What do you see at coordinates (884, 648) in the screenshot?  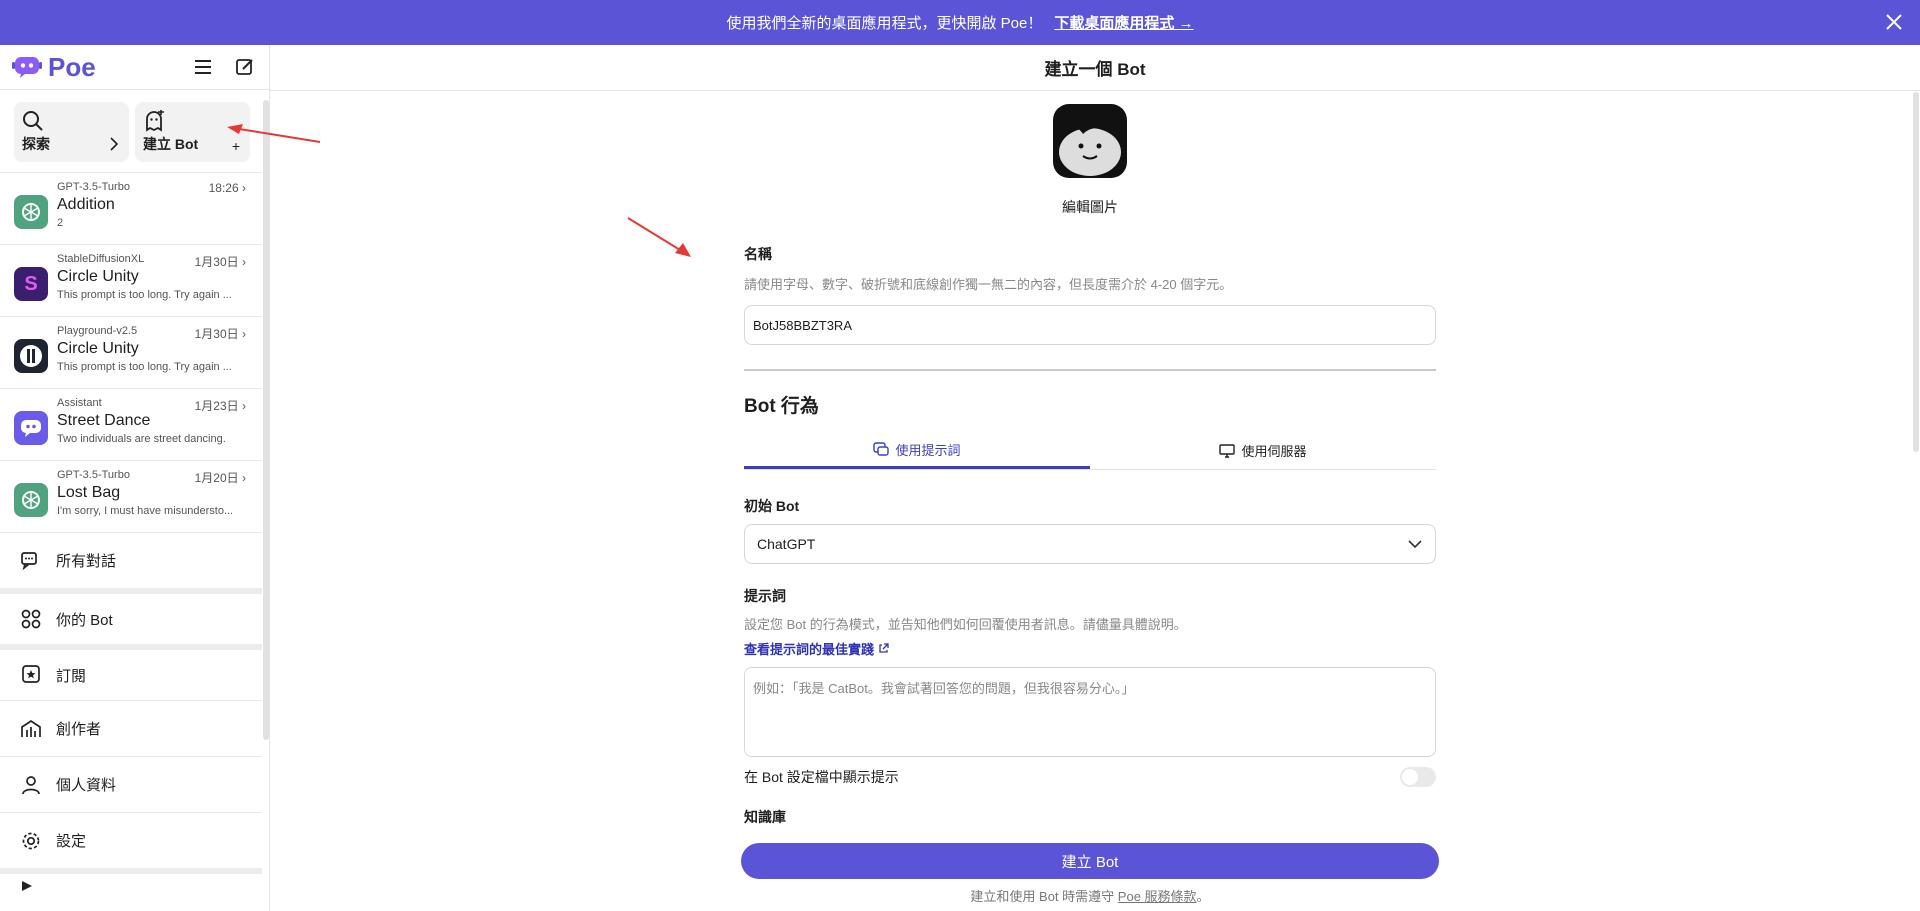 I see `external-link-icon` at bounding box center [884, 648].